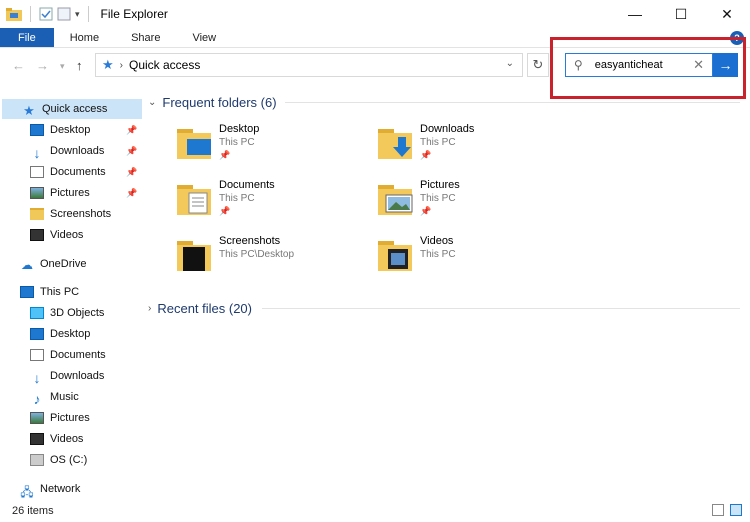 The height and width of the screenshot is (522, 750). What do you see at coordinates (510, 63) in the screenshot?
I see `address-dropdown-icon: ⌄` at bounding box center [510, 63].